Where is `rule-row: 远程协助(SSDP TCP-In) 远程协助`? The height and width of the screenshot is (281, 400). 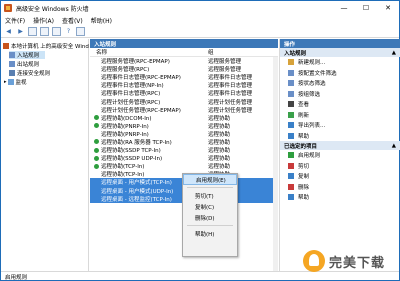
rule-row: 远程协助(SSDP TCP-In) 远程协助 is located at coordinates (184, 150).